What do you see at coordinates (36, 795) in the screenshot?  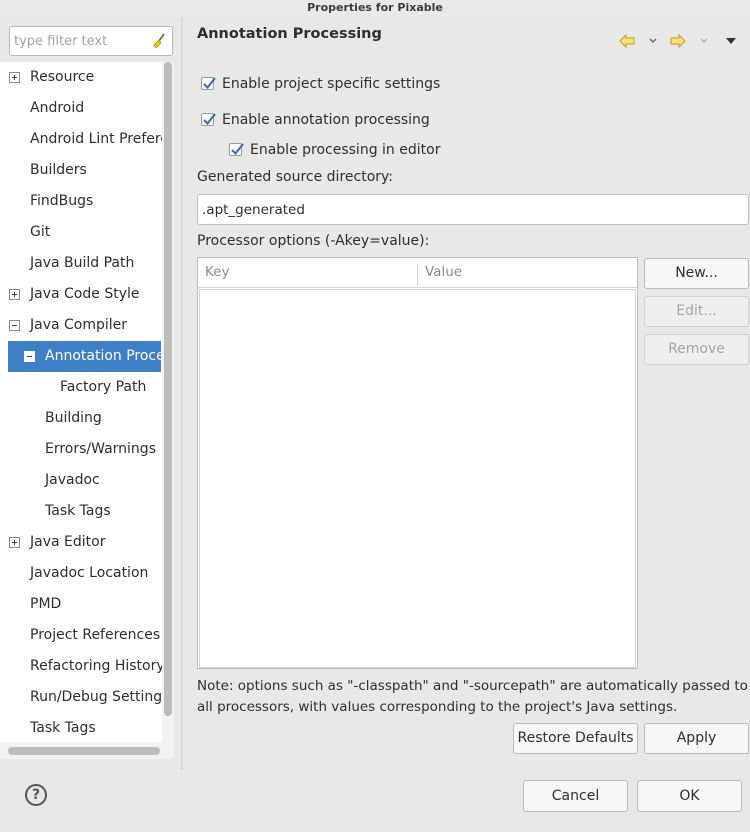 I see `help-icon: ?` at bounding box center [36, 795].